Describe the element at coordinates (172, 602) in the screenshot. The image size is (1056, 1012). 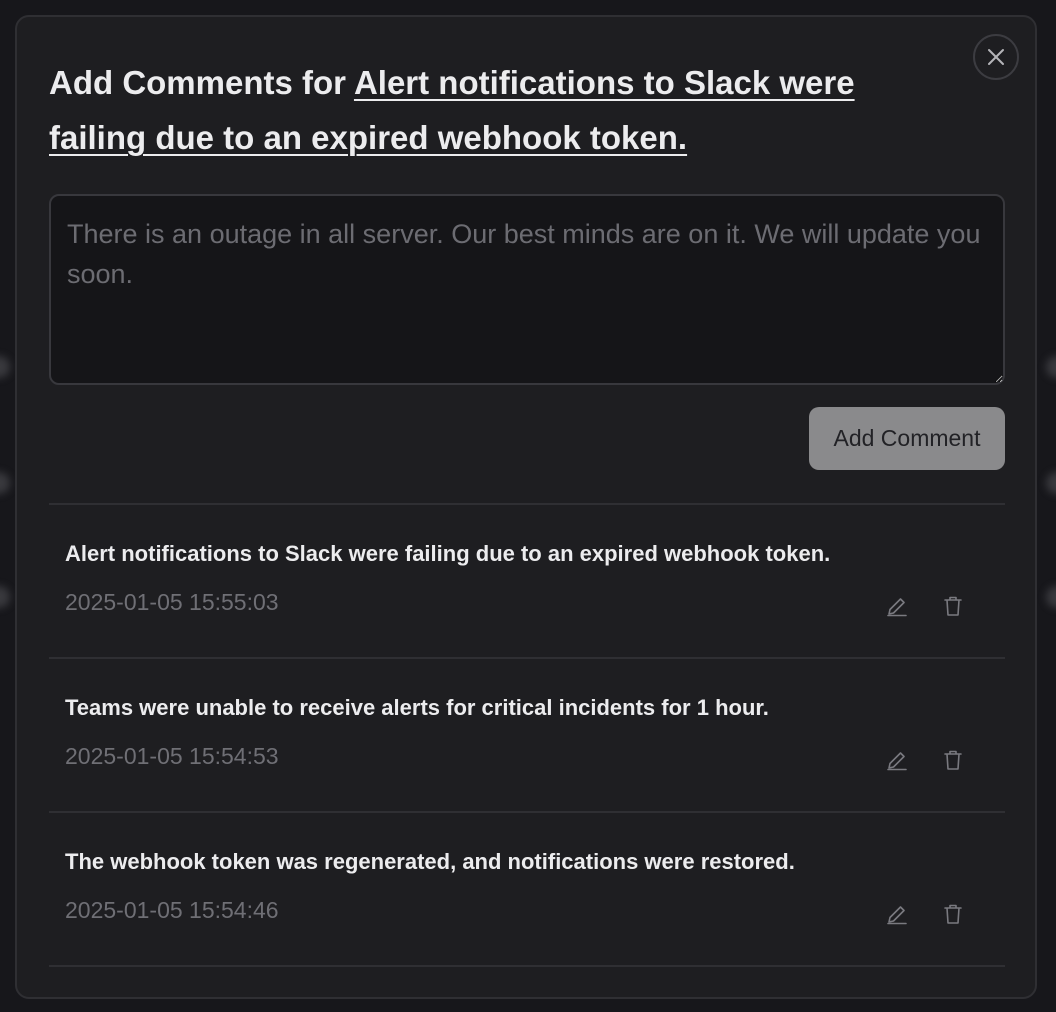
I see `comment-timestamp: 2025-01-05 15:55:03` at that location.